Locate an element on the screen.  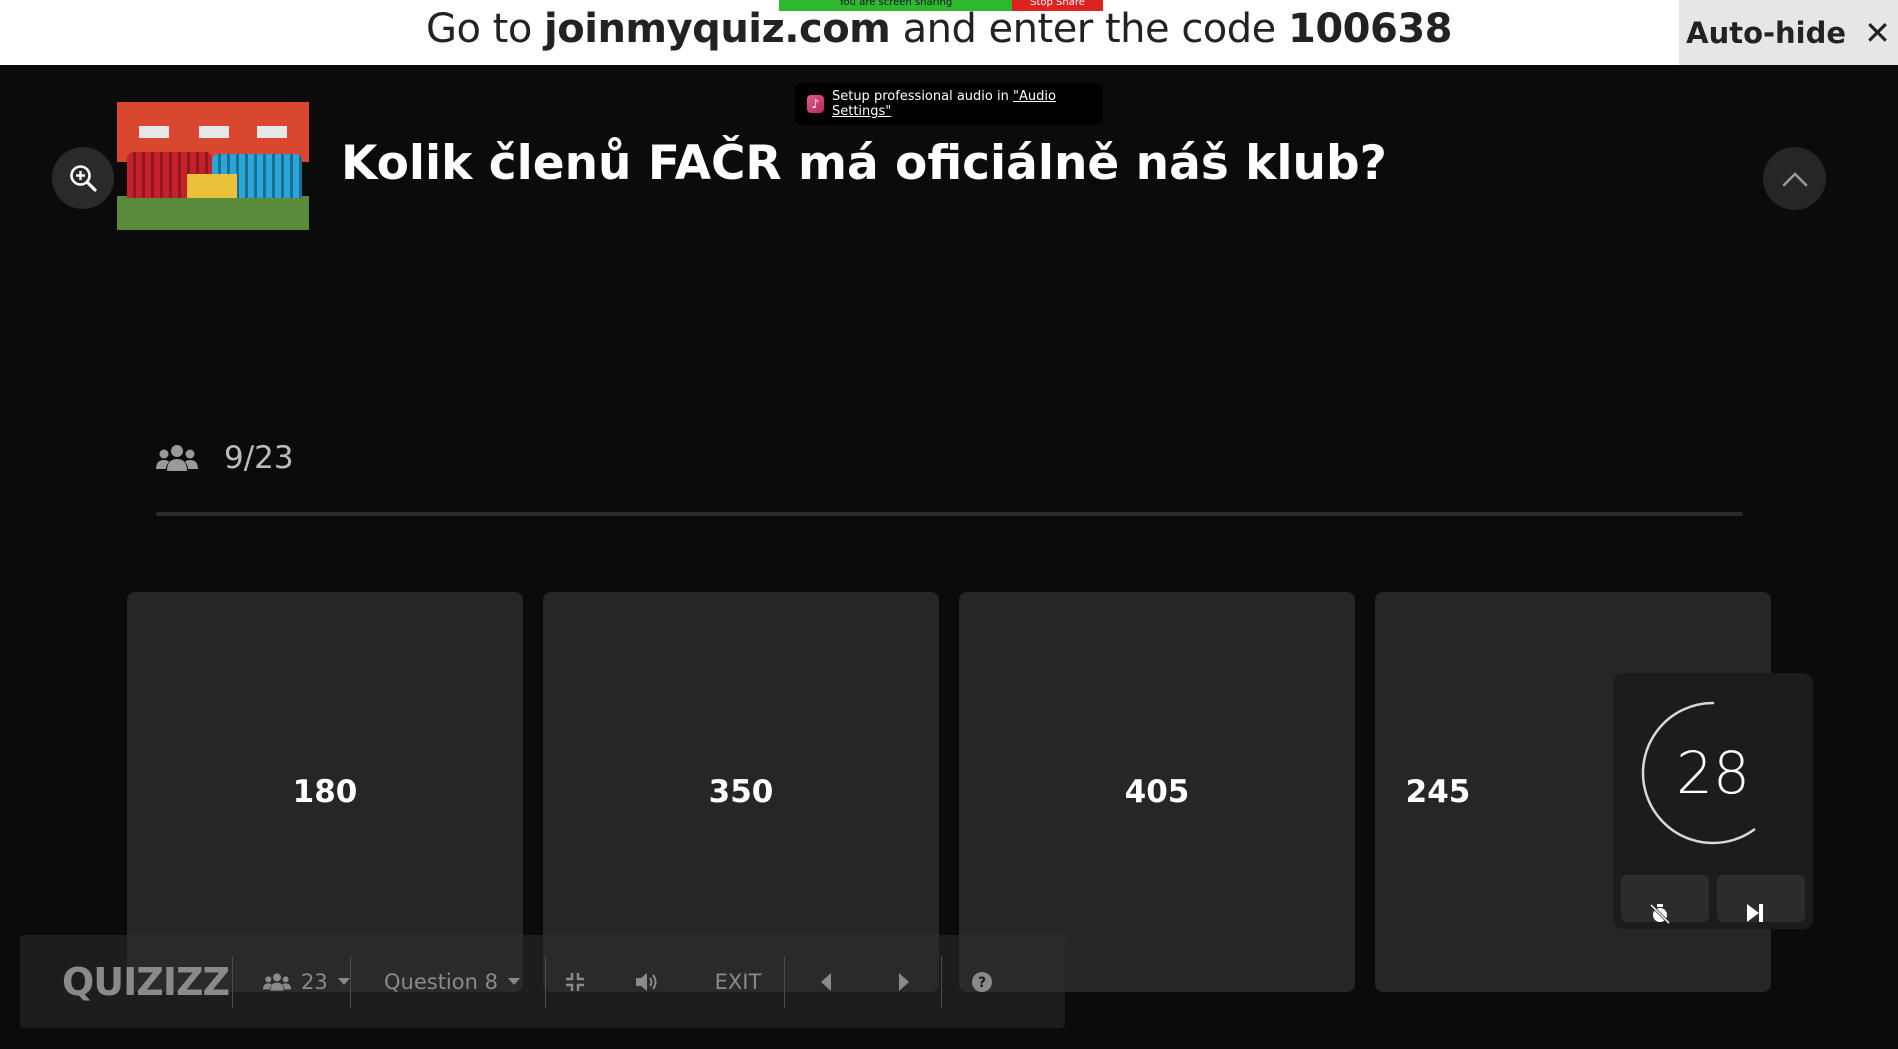
join-code: 100638 is located at coordinates (1370, 29).